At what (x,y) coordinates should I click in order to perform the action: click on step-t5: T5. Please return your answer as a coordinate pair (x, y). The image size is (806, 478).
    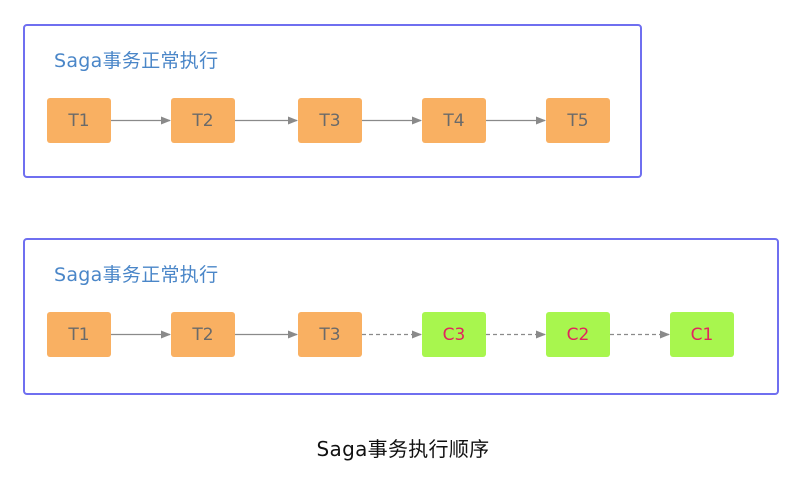
    Looking at the image, I should click on (578, 120).